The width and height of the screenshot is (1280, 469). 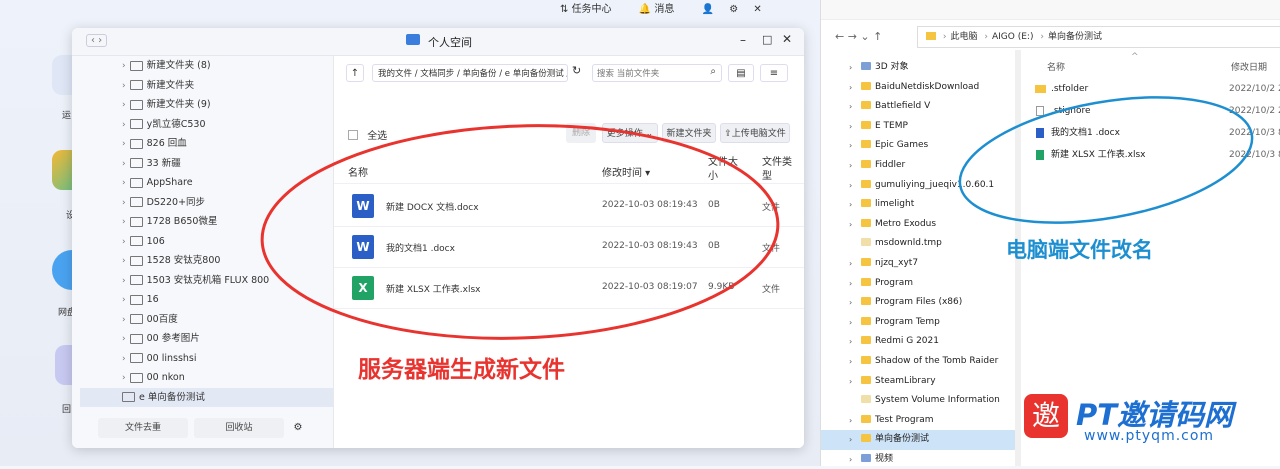 What do you see at coordinates (1149, 436) in the screenshot?
I see `watermark-url: www.ptyqm.com` at bounding box center [1149, 436].